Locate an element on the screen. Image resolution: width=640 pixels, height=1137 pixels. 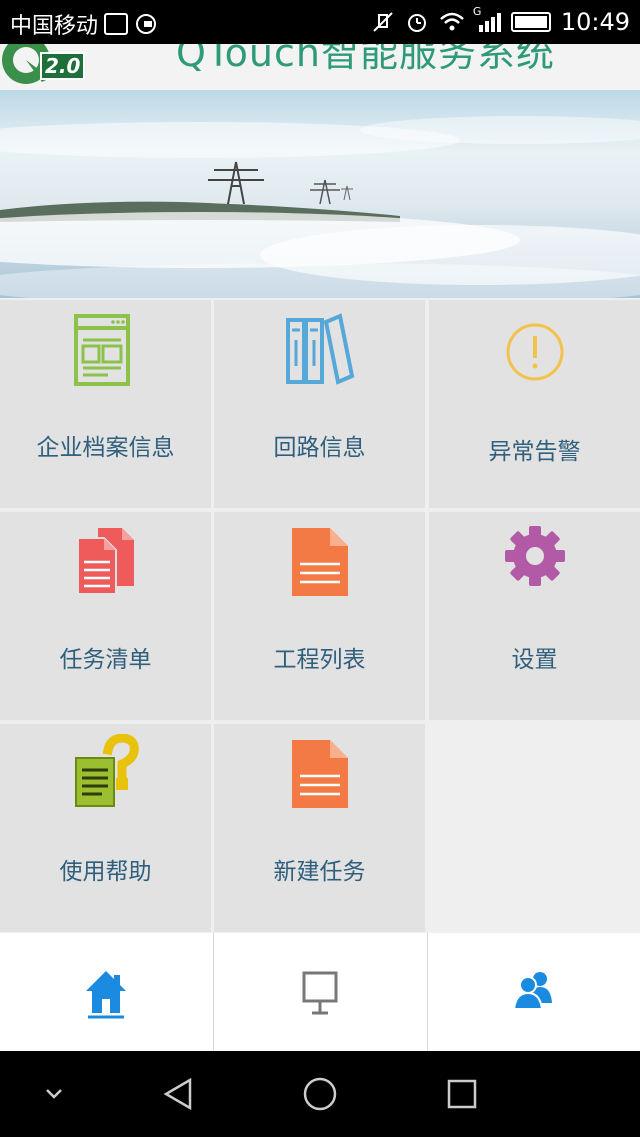
menu-tile-label: 工程列表 is located at coordinates (319, 660).